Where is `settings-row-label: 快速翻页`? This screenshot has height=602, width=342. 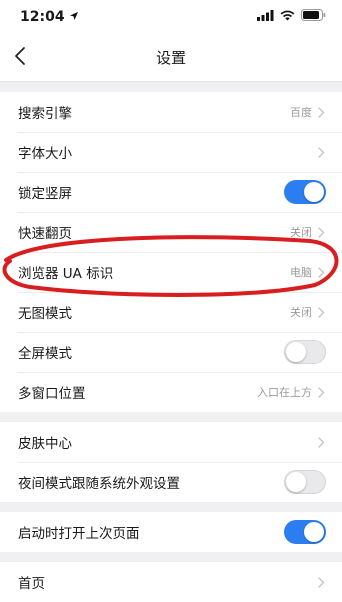 settings-row-label: 快速翻页 is located at coordinates (45, 234).